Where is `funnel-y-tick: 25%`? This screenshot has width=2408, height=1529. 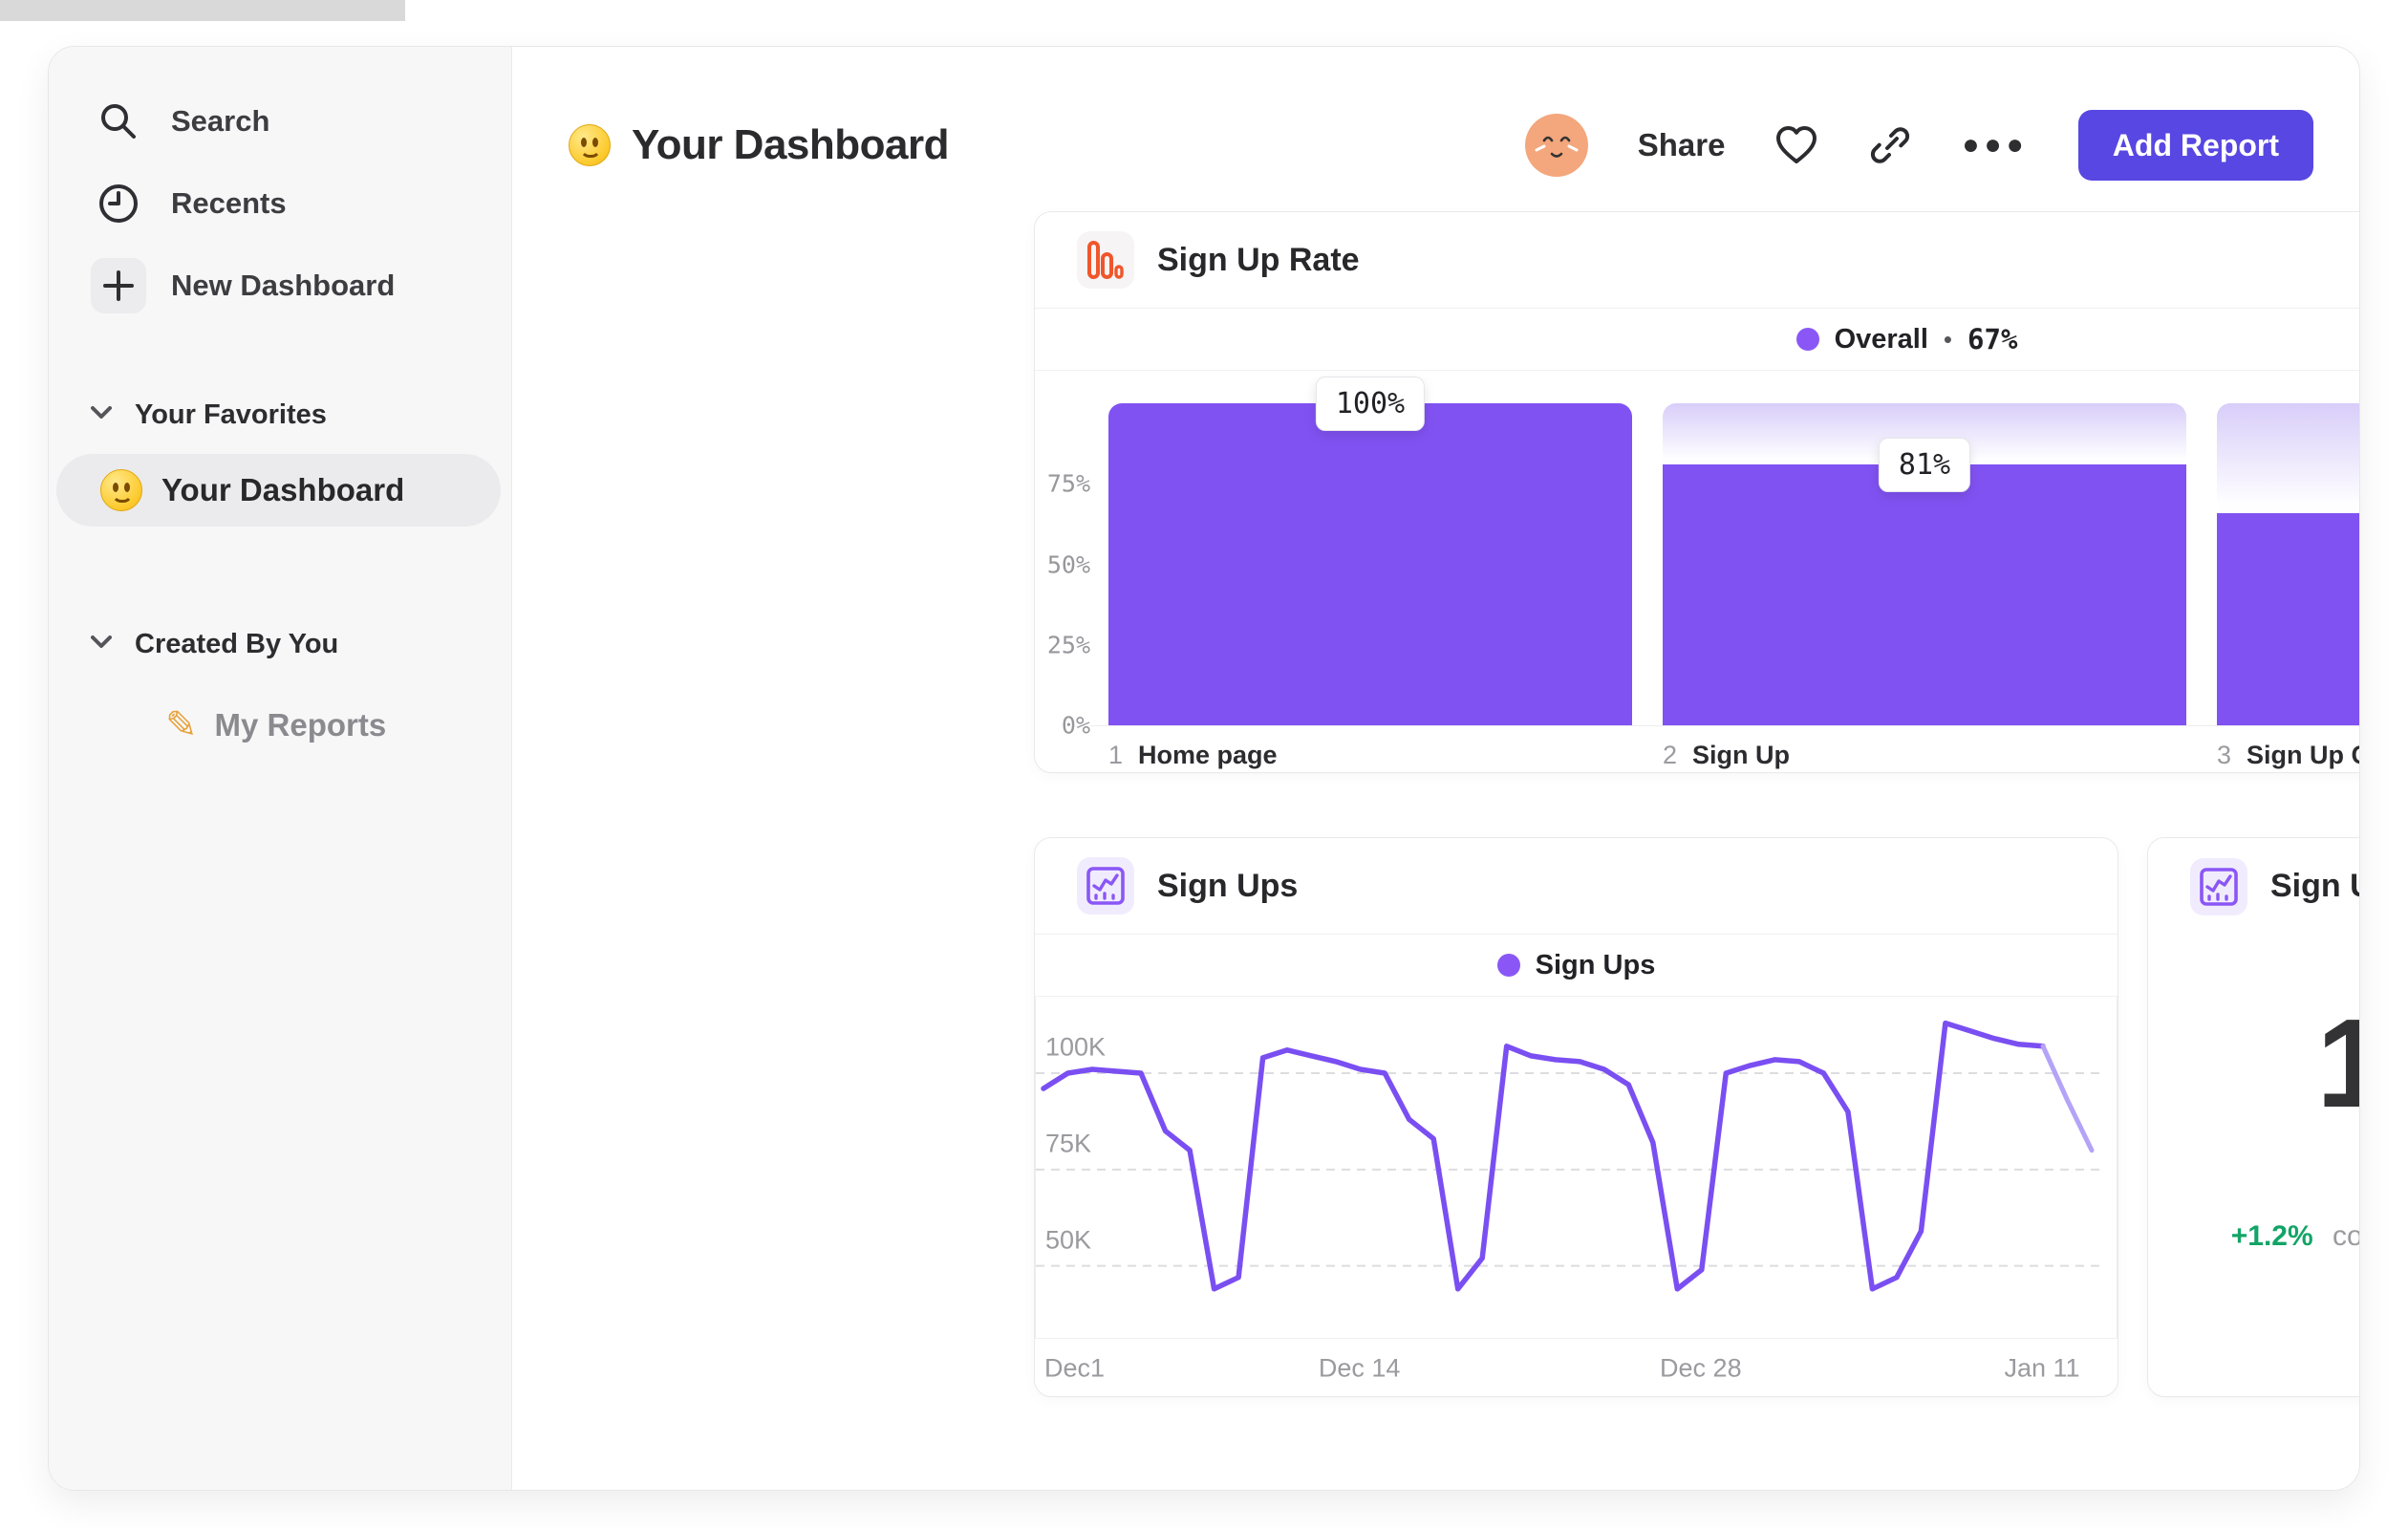 funnel-y-tick: 25% is located at coordinates (1068, 645).